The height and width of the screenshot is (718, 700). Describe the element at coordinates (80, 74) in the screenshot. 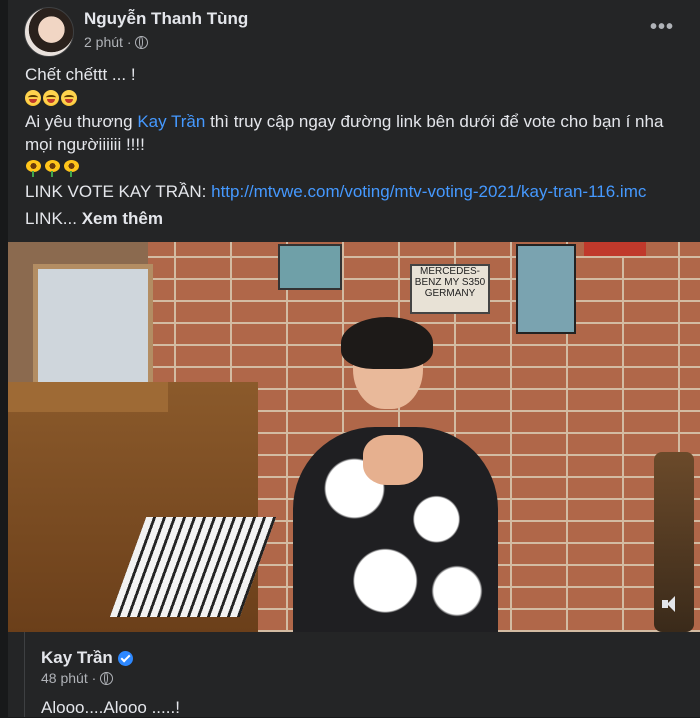

I see `post-line: Chết chếttt ... !` at that location.